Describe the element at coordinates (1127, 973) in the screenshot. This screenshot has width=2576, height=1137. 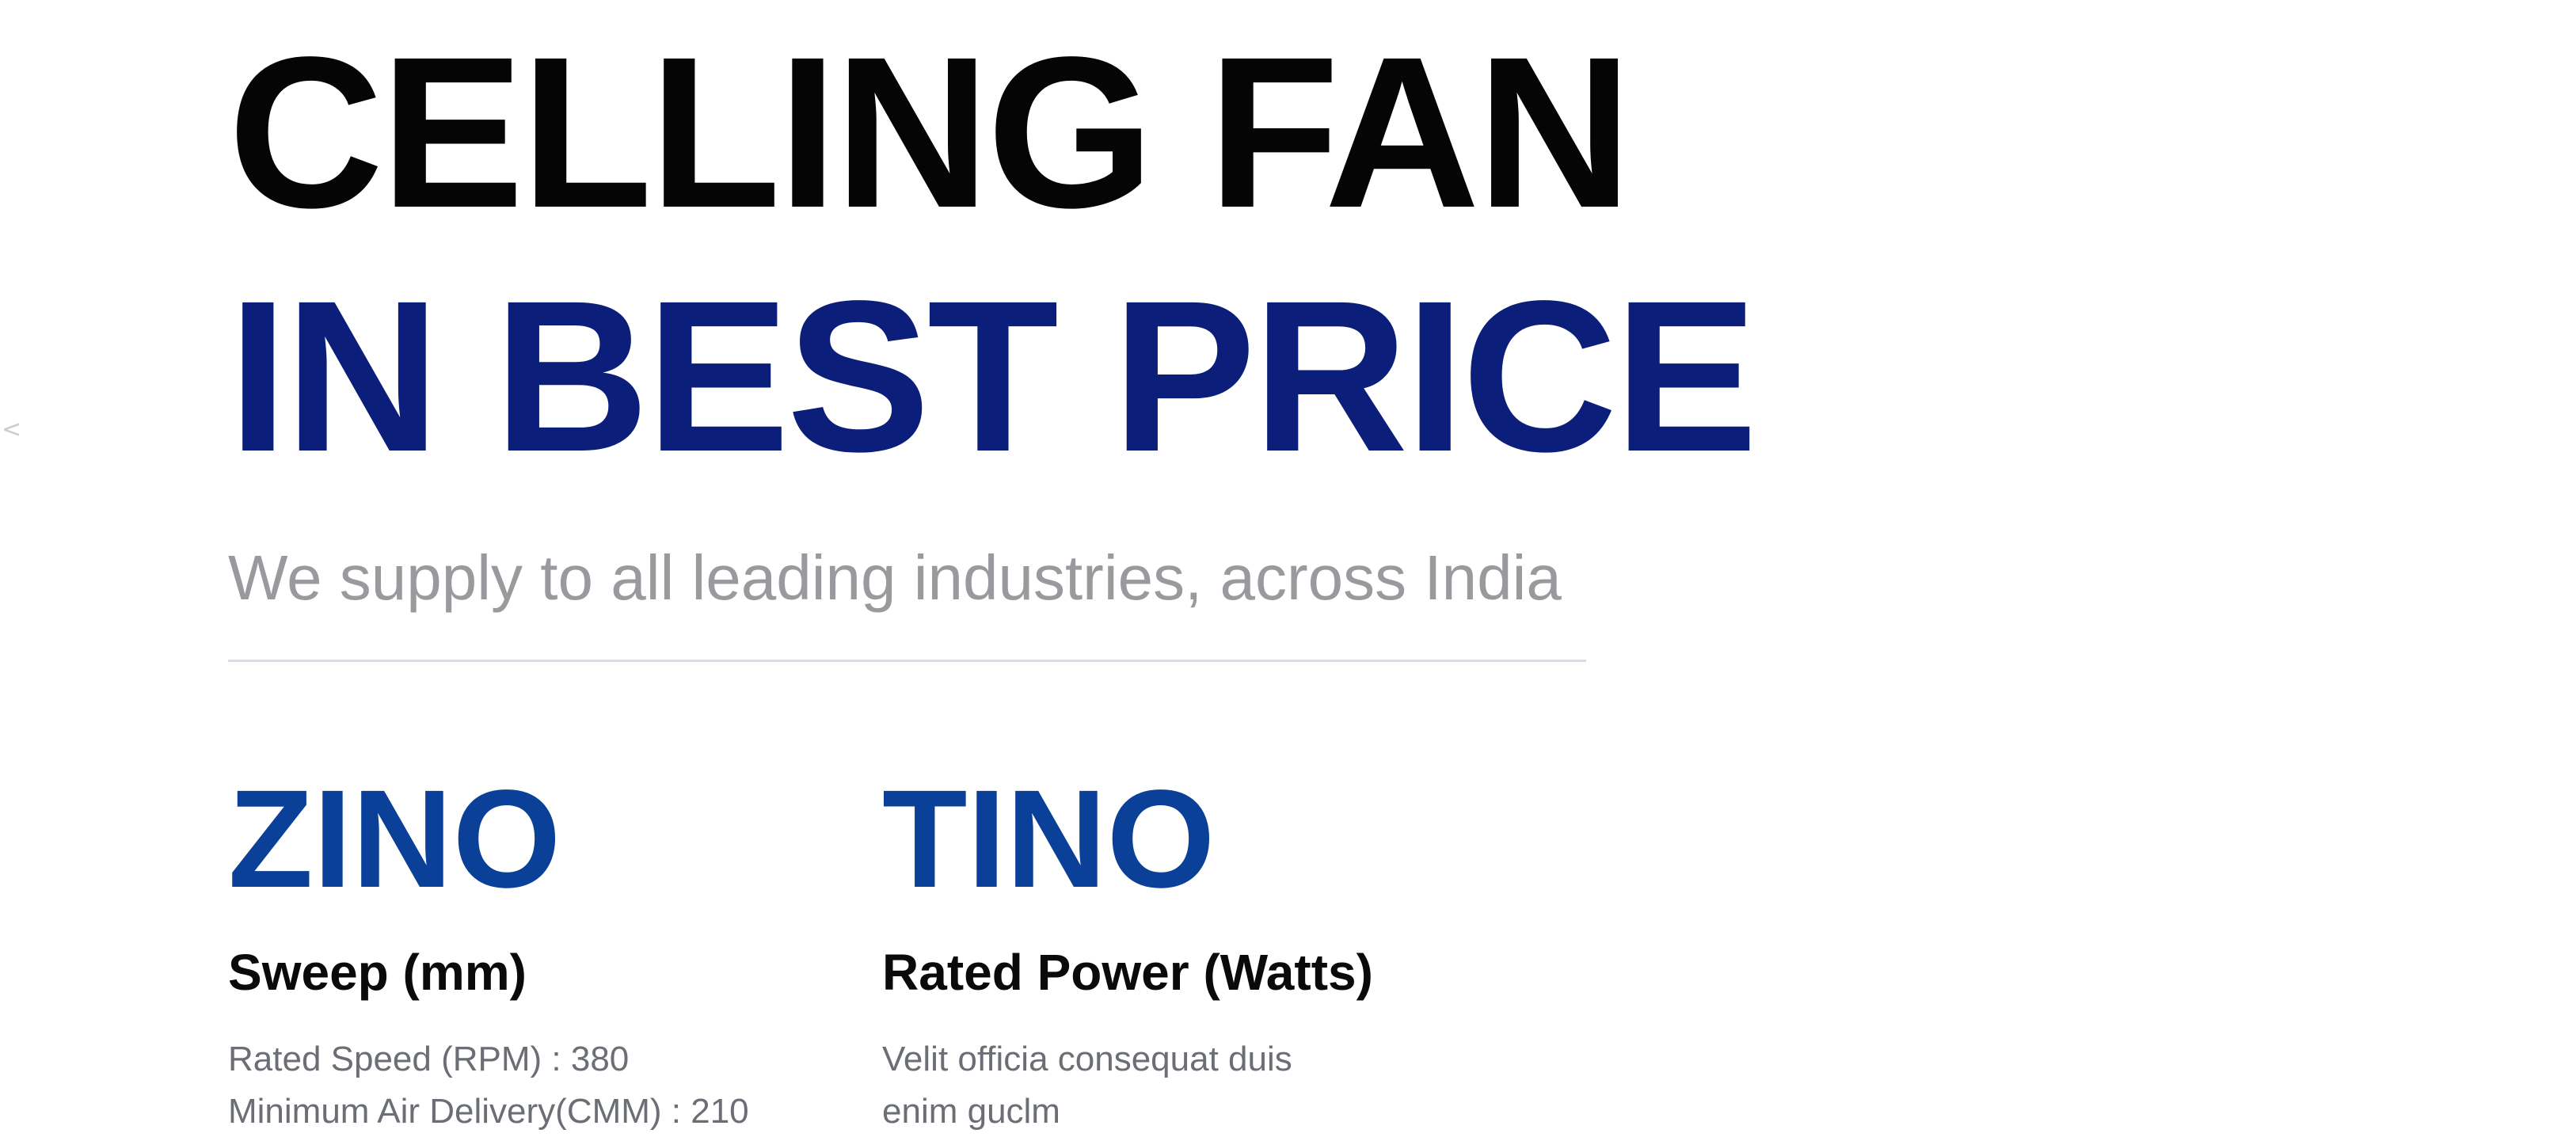
I see `spec-heading: Rated Power (Watts)` at that location.